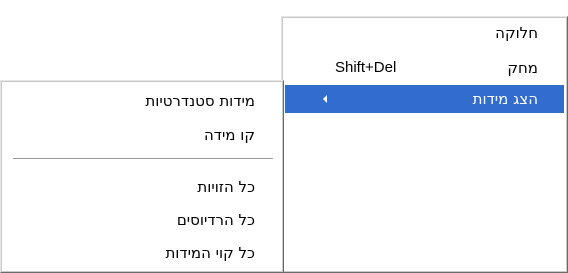 The width and height of the screenshot is (568, 273). Describe the element at coordinates (200, 101) in the screenshot. I see `menu-item-label: מידות סטנדרטיות` at that location.